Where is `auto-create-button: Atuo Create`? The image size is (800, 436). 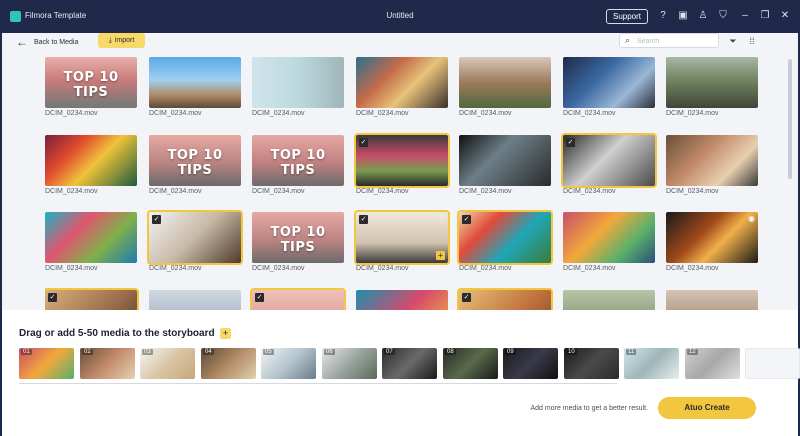
auto-create-button: Atuo Create is located at coordinates (707, 408).